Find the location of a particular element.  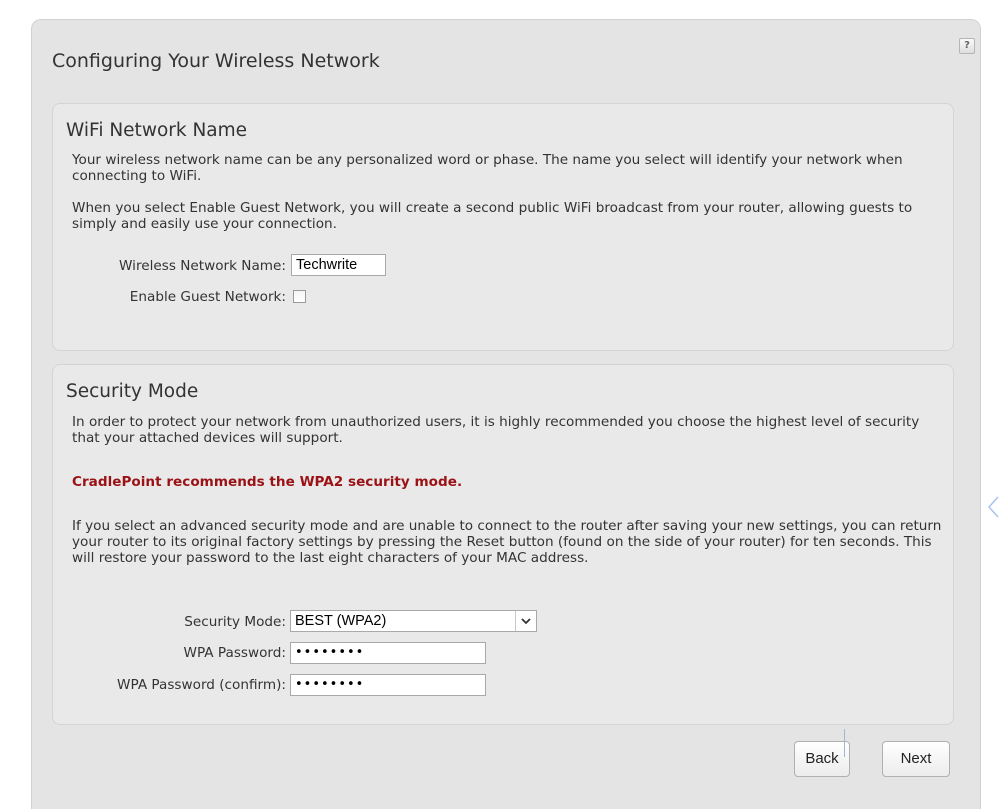

page-title: Configuring Your Wireless Network is located at coordinates (216, 61).